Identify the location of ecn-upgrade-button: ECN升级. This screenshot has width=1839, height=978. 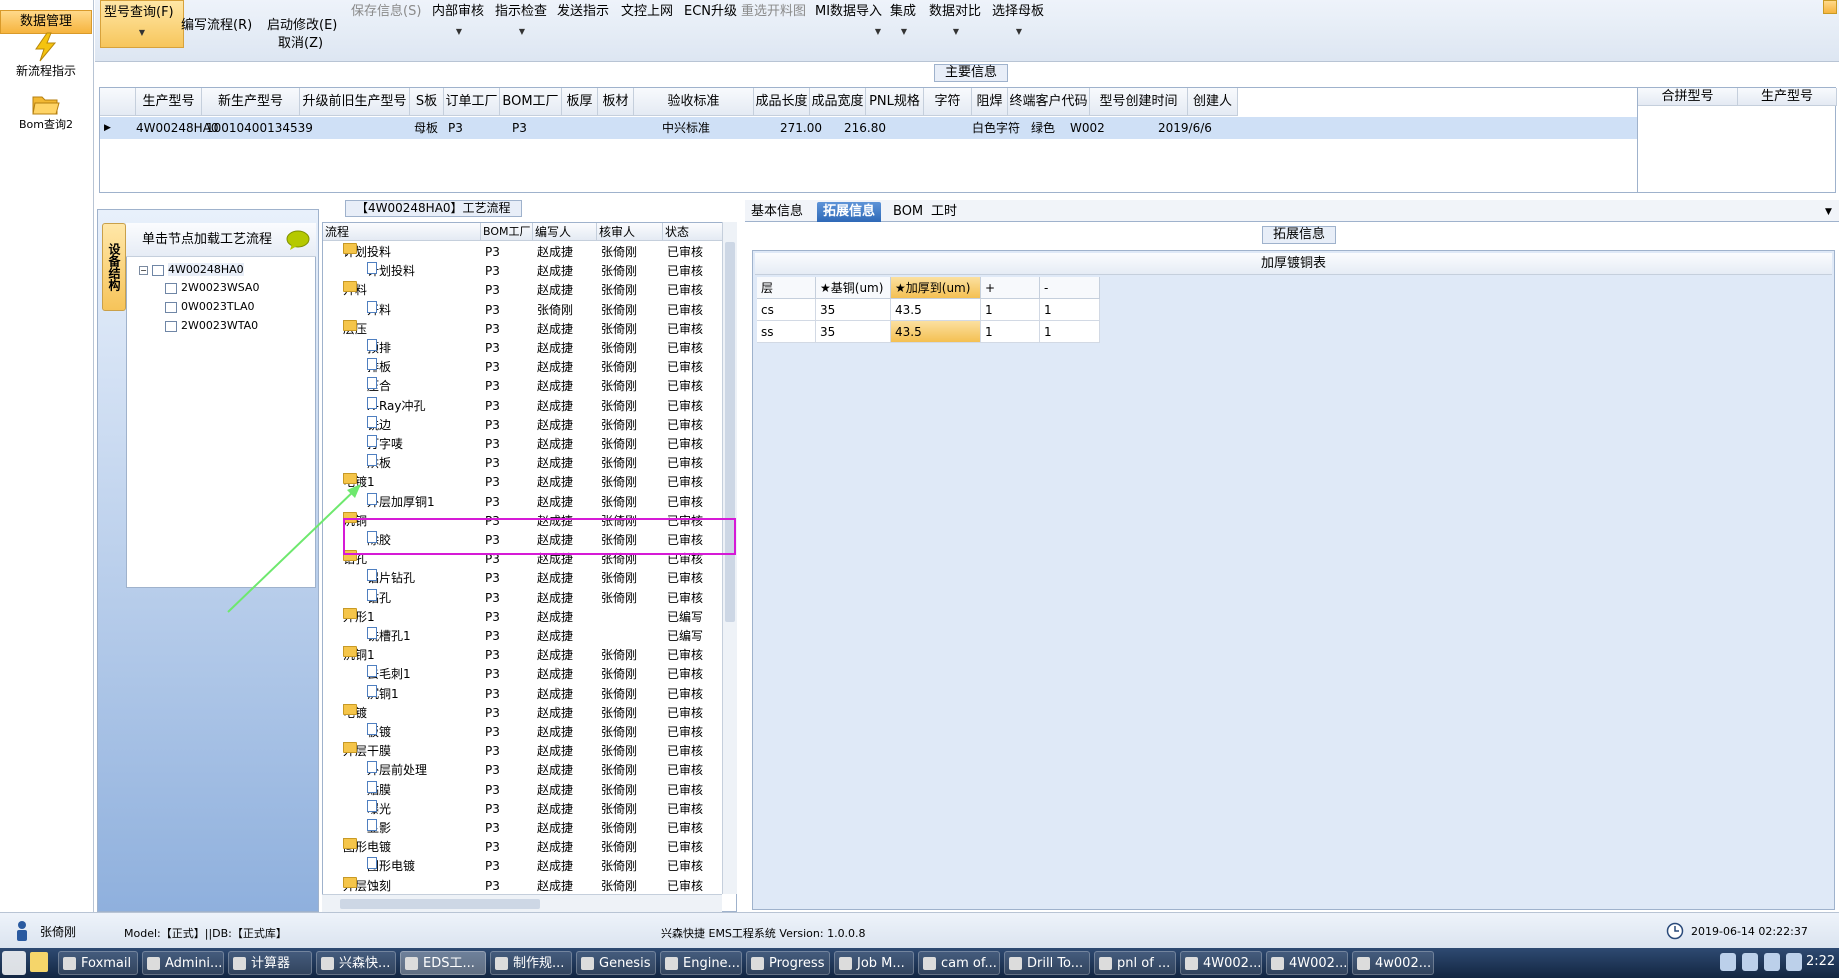
(710, 9).